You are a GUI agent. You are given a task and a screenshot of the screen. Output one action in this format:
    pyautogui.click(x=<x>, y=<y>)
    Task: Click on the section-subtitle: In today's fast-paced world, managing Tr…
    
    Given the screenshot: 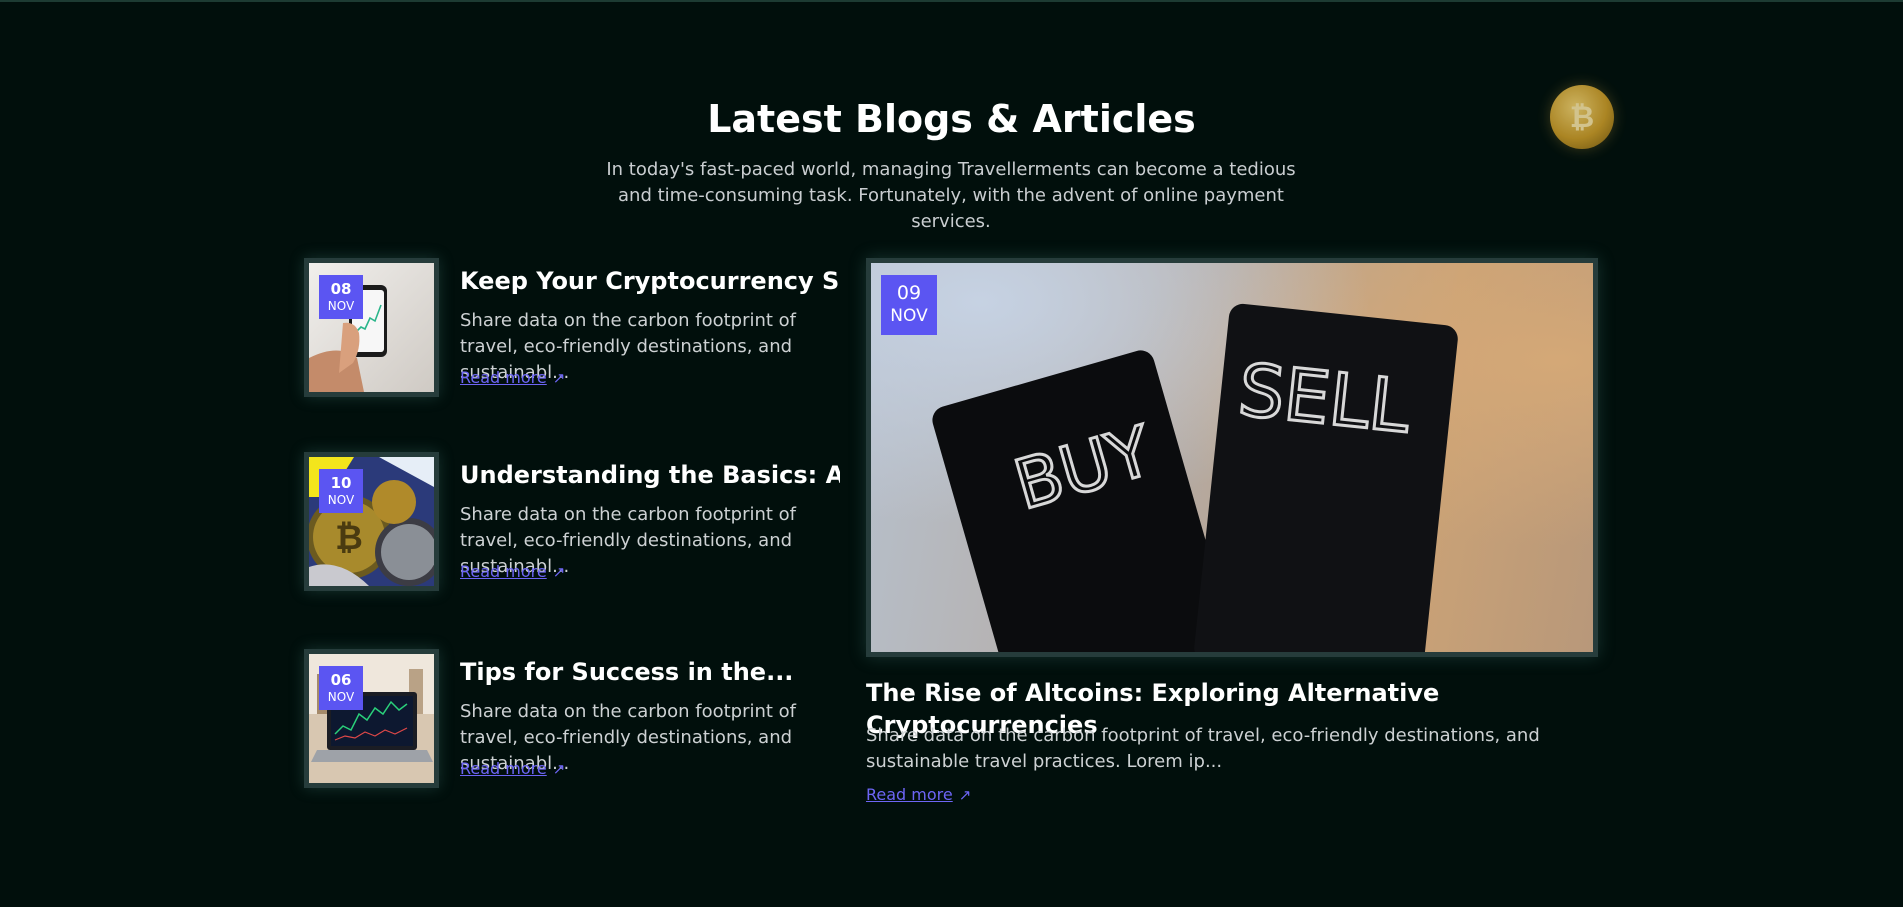 What is the action you would take?
    pyautogui.click(x=951, y=195)
    